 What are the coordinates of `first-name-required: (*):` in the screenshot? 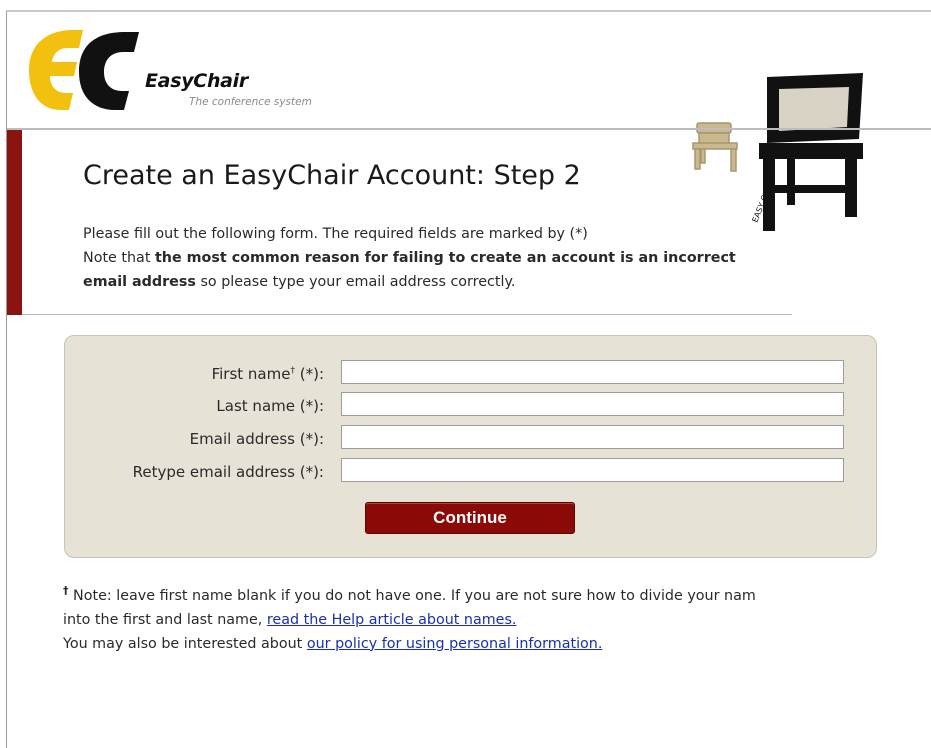 It's located at (309, 374).